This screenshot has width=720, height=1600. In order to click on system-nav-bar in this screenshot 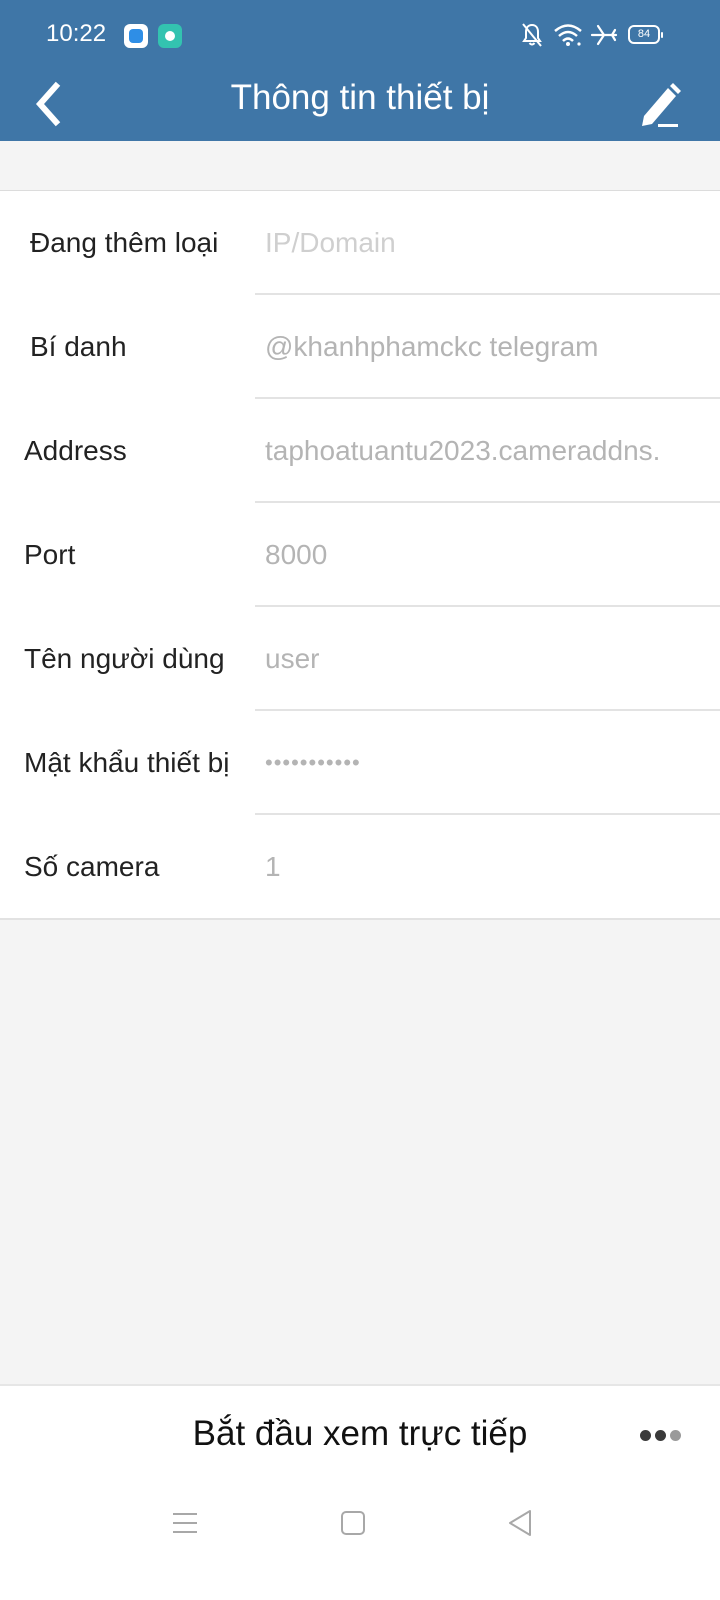, I will do `click(360, 1525)`.